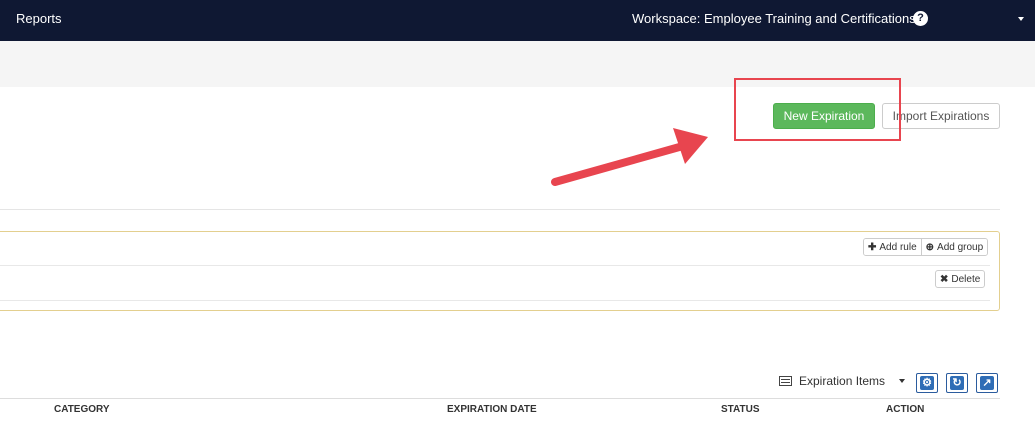 This screenshot has width=1035, height=428. Describe the element at coordinates (1021, 19) in the screenshot. I see `user-menu-chevron-icon` at that location.